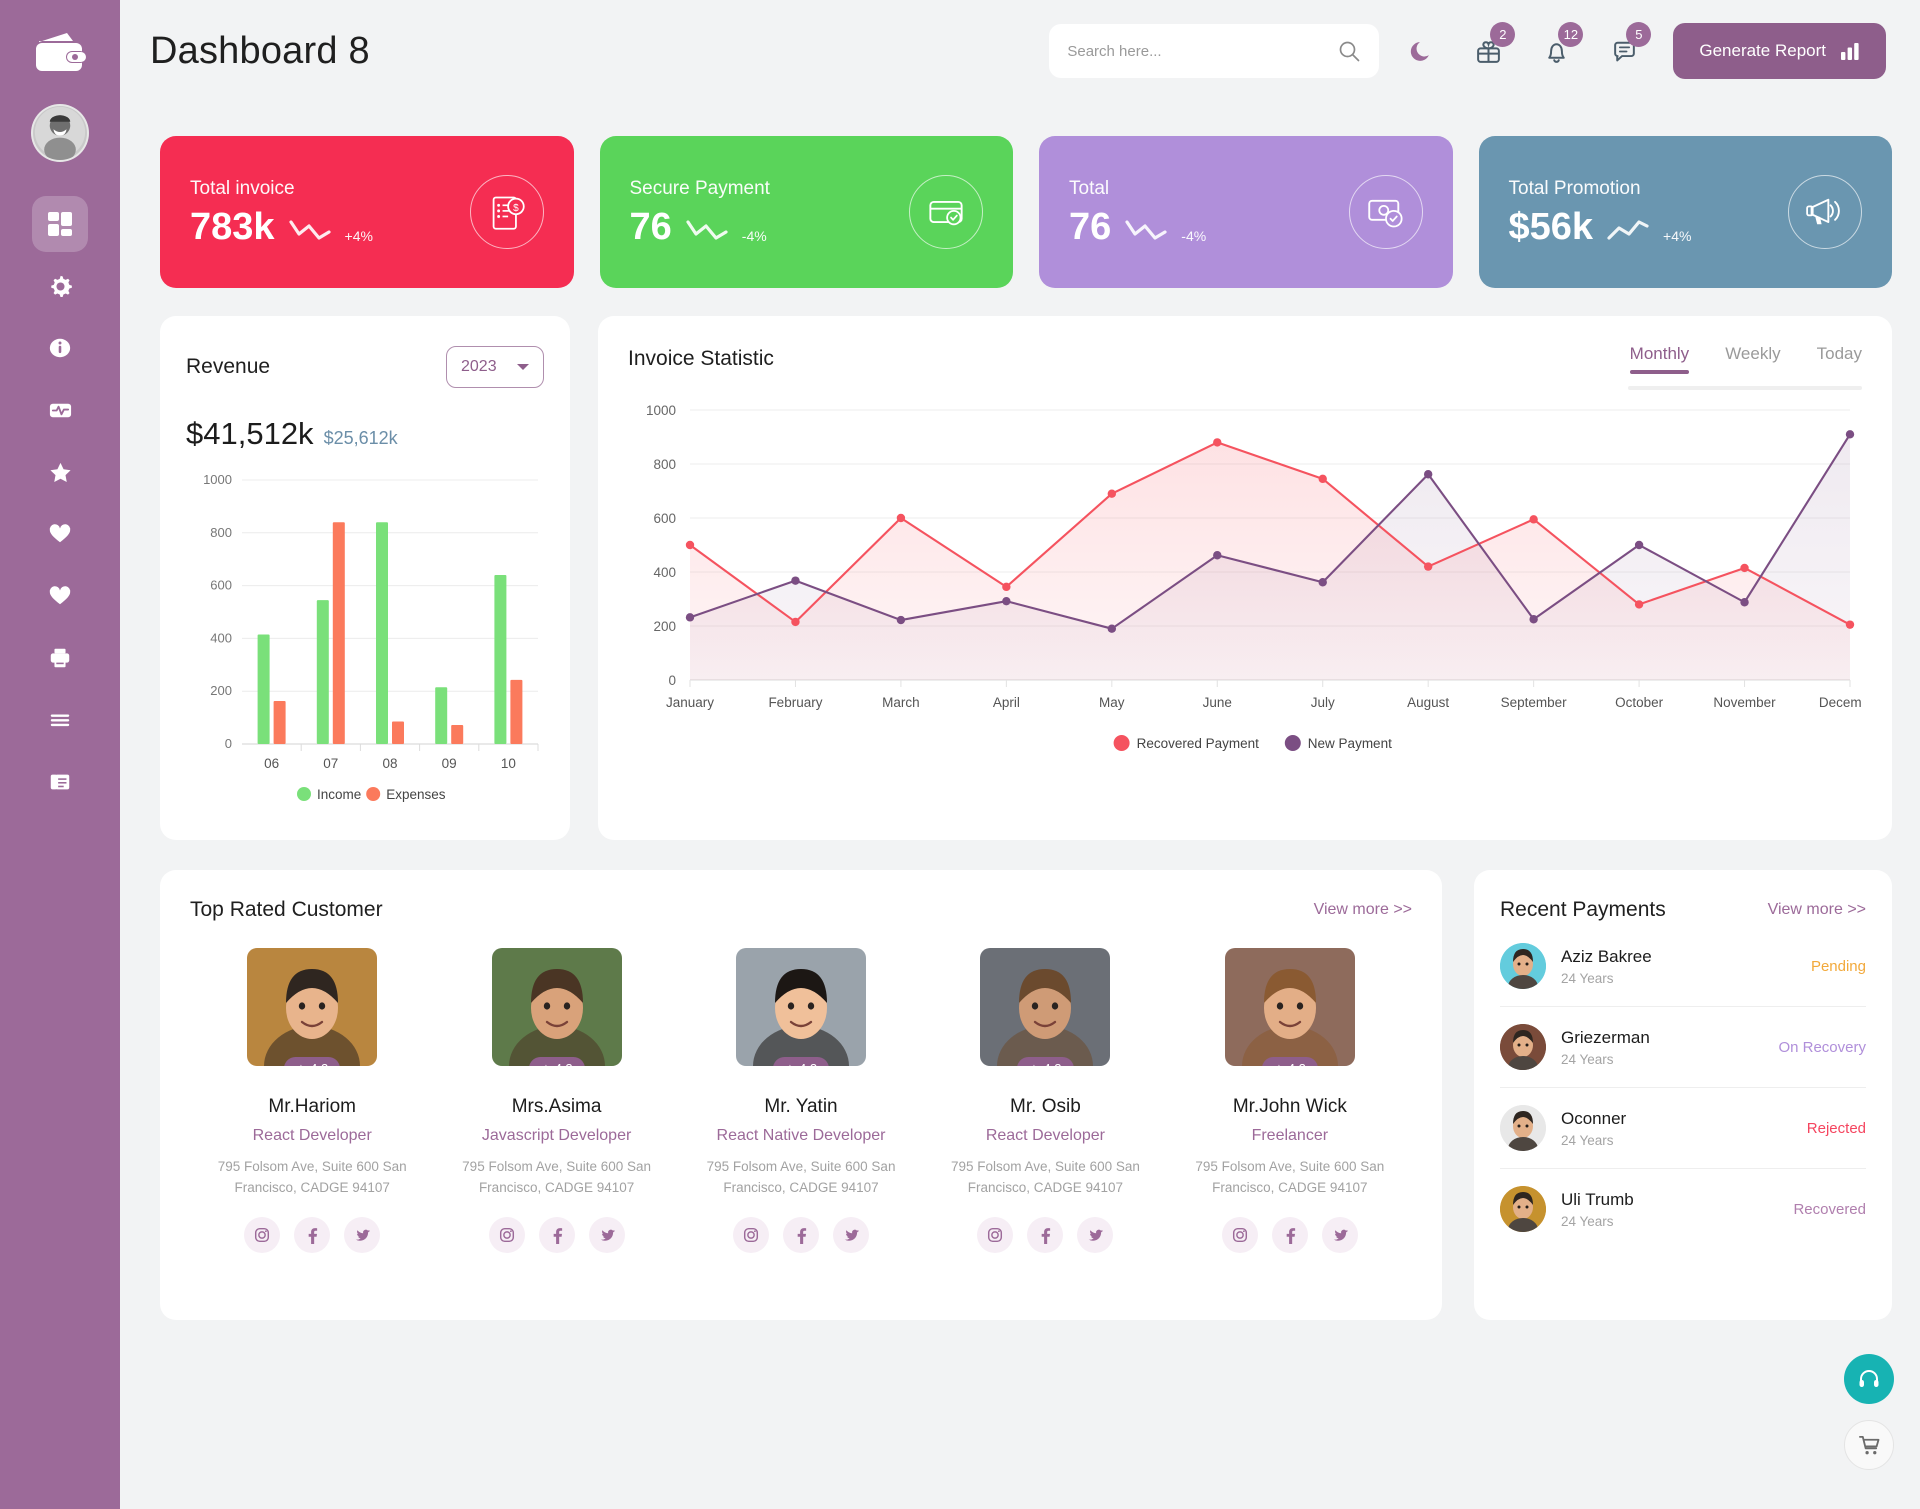 Image resolution: width=1920 pixels, height=1509 pixels. I want to click on sidebar-item-likes, so click(60, 534).